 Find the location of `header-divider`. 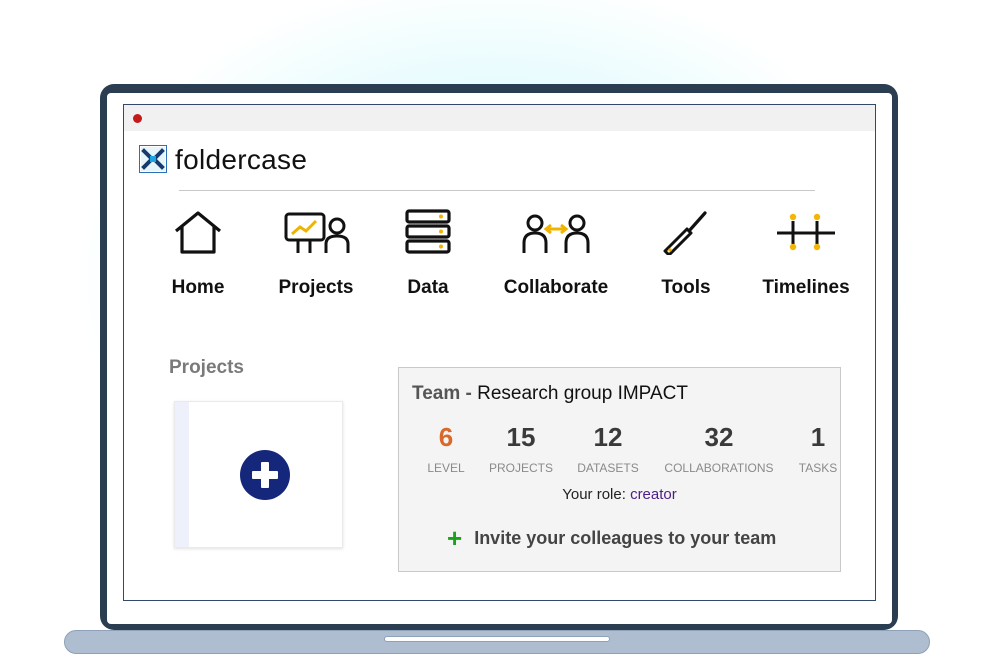

header-divider is located at coordinates (497, 190).